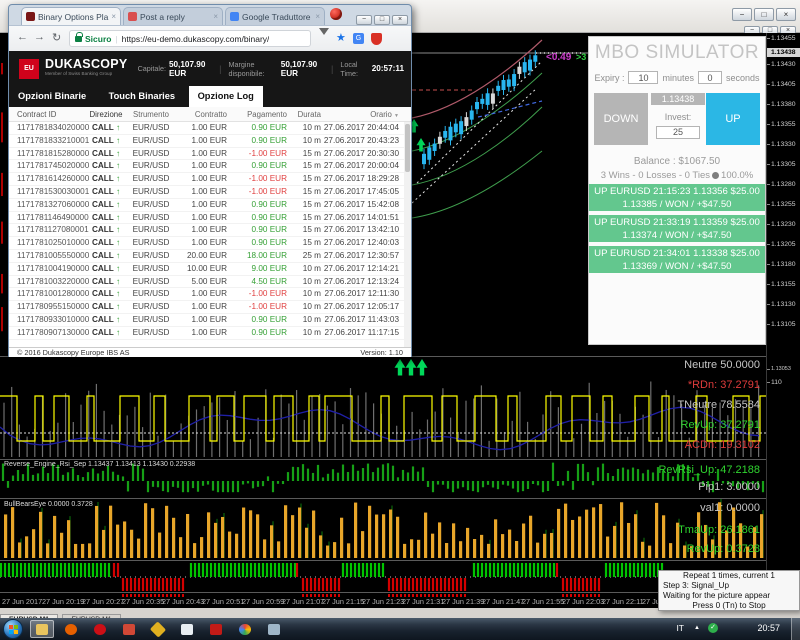 The height and width of the screenshot is (640, 800). What do you see at coordinates (358, 38) in the screenshot?
I see `translate-icon: G` at bounding box center [358, 38].